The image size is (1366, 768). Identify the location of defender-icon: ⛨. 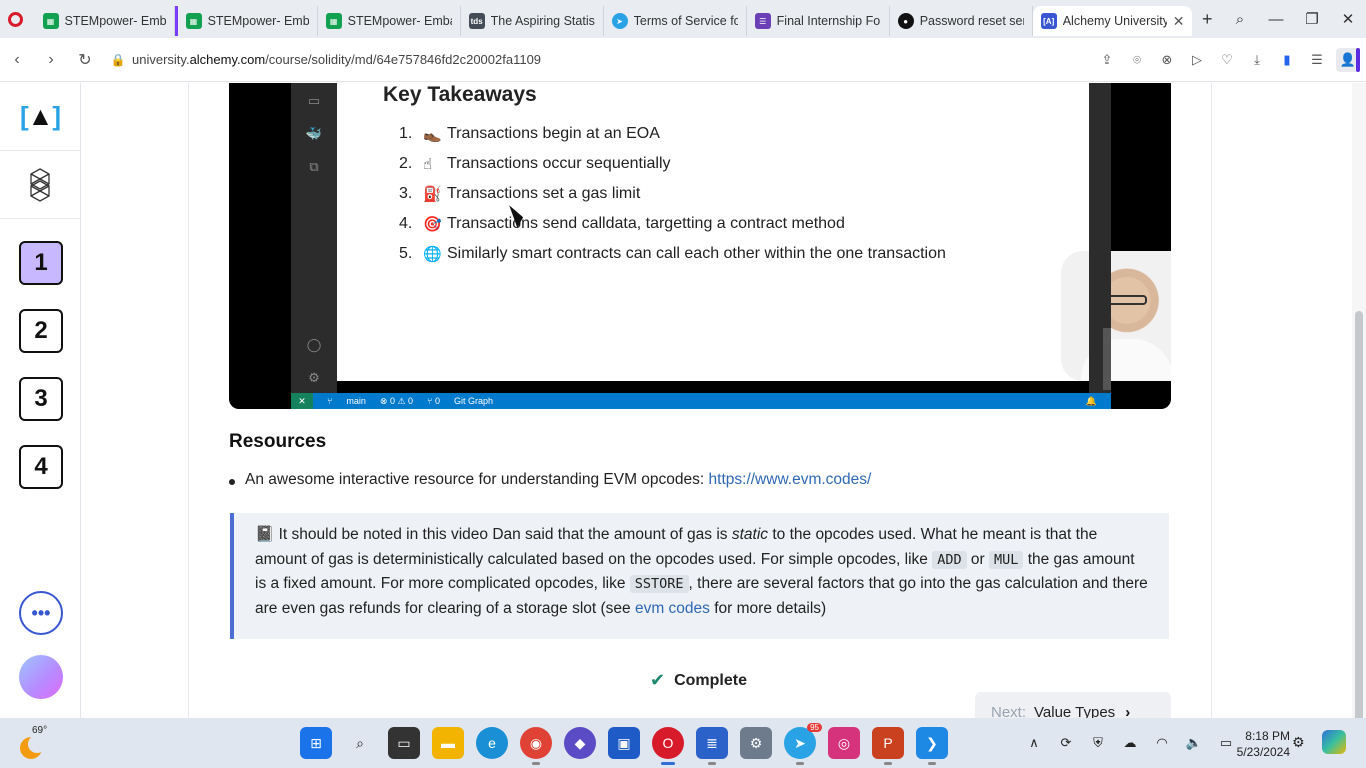
(1098, 743).